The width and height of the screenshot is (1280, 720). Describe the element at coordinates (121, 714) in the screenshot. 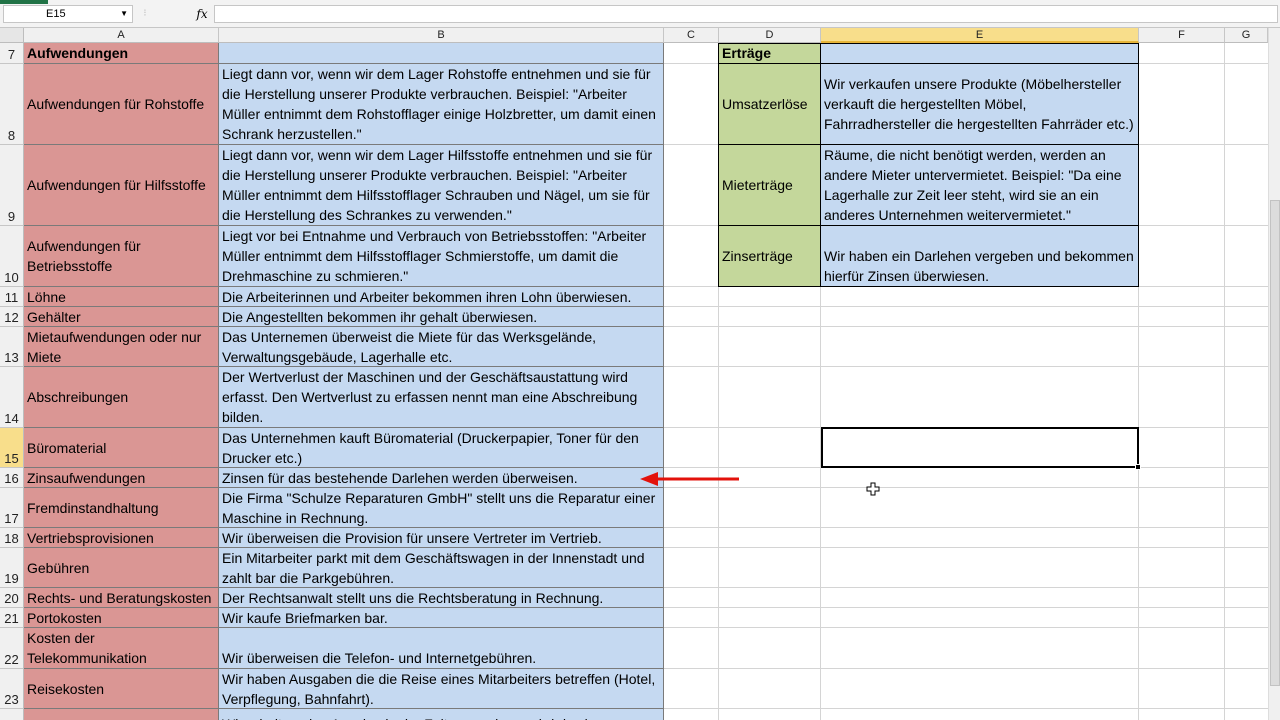

I see `cell-a` at that location.